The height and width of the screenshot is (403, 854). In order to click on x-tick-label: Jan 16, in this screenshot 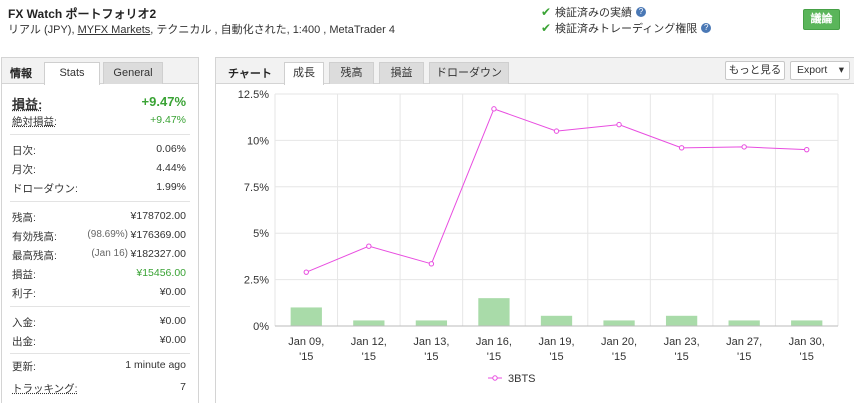, I will do `click(494, 342)`.